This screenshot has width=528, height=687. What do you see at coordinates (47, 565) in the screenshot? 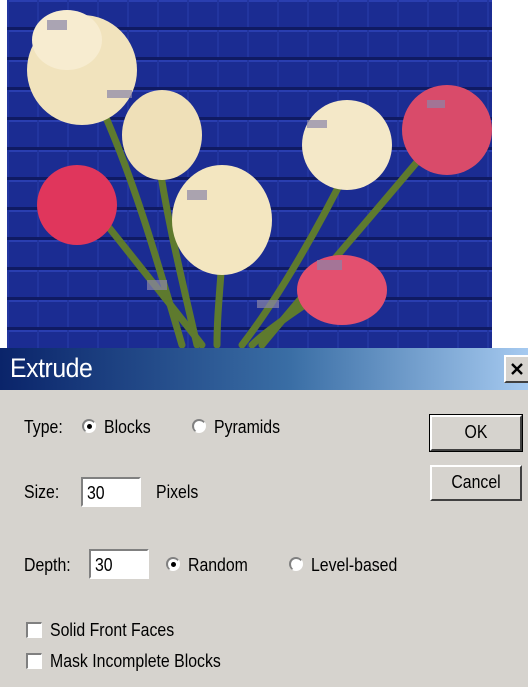
I see `depth-label: Depth:` at bounding box center [47, 565].